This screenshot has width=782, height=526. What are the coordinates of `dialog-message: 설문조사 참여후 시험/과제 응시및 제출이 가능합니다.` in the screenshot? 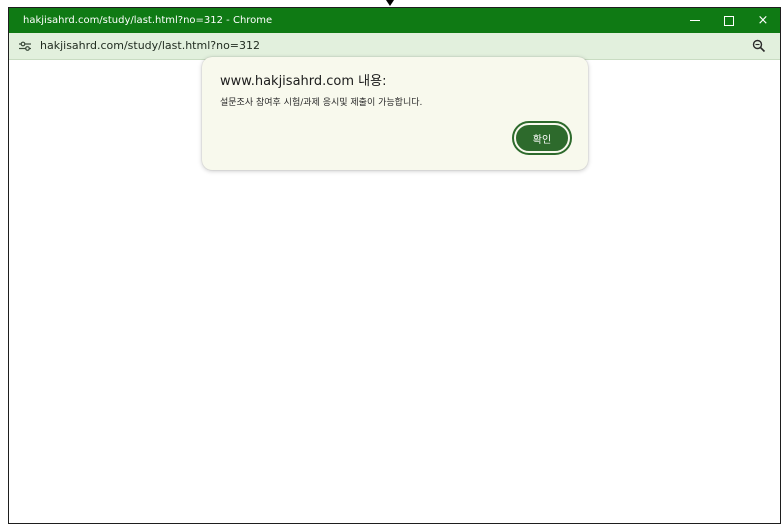 It's located at (321, 103).